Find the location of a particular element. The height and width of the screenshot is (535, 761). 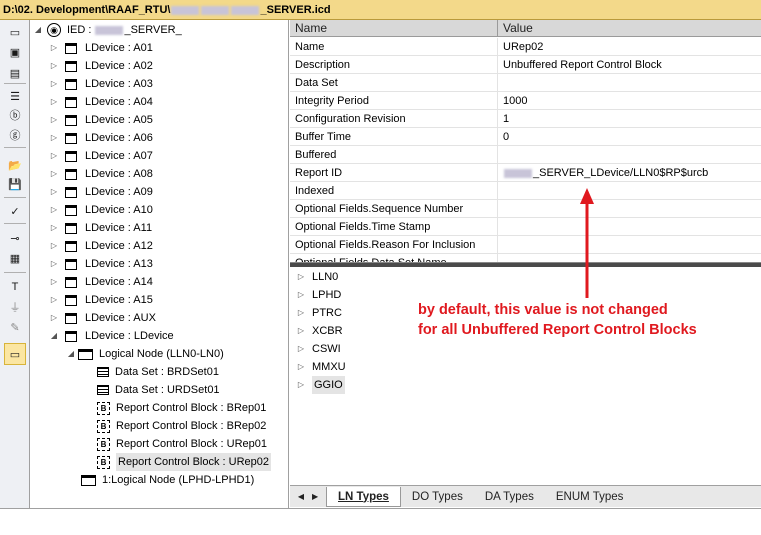

property-row: Optional Fields.Sequence Number is located at coordinates (525, 209).